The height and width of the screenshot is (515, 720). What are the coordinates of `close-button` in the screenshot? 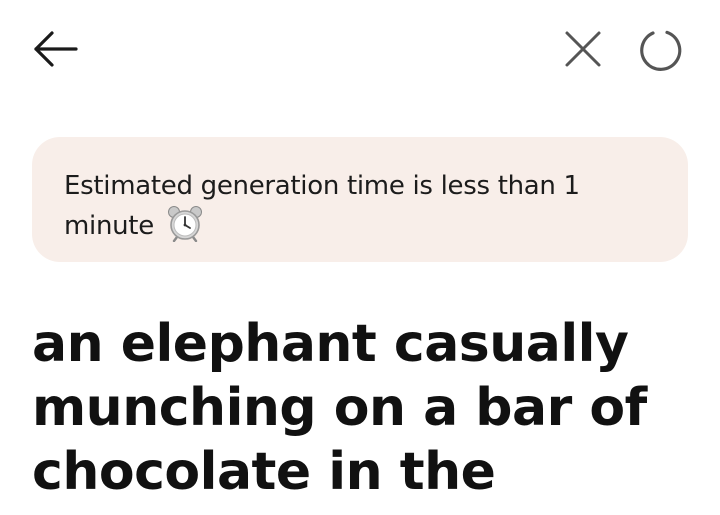 It's located at (583, 49).